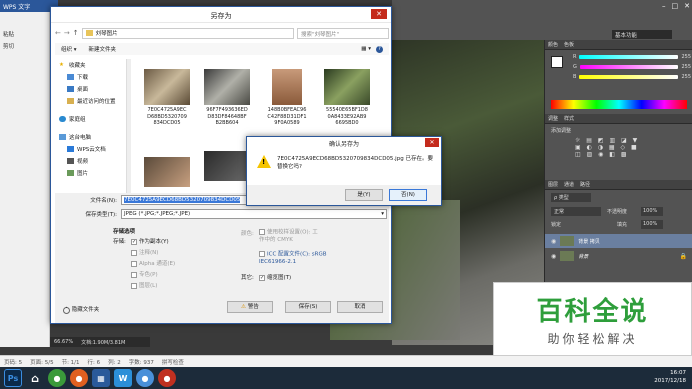  What do you see at coordinates (25, 179) in the screenshot?
I see `wps-left-toolbar: 粘贴 剪切` at bounding box center [25, 179].